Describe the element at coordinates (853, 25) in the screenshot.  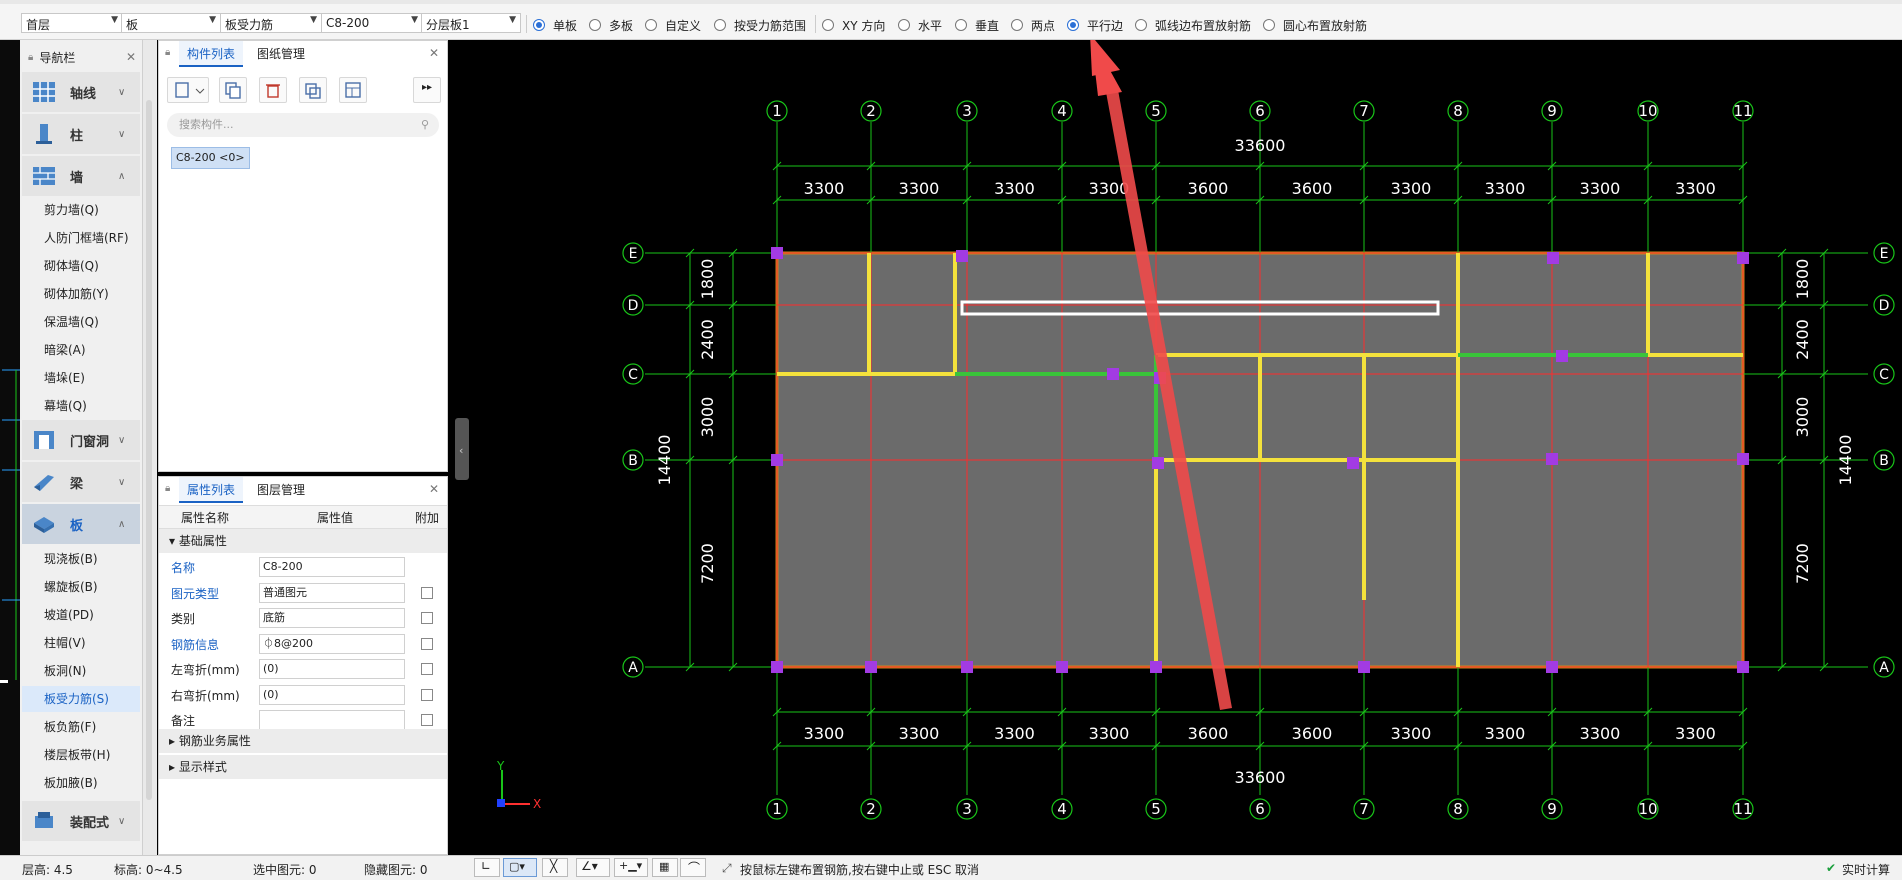
I see `radio-xy-direction: XY 方向` at that location.